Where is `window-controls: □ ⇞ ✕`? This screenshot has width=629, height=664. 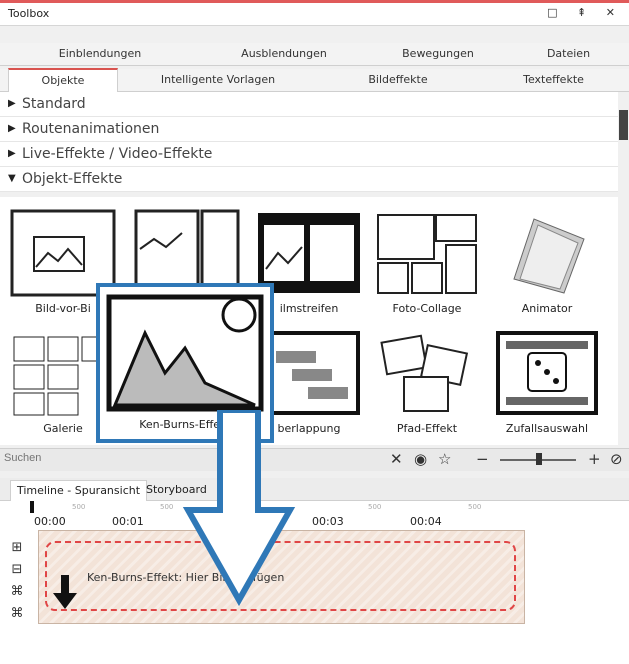 window-controls: □ ⇞ ✕ is located at coordinates (585, 12).